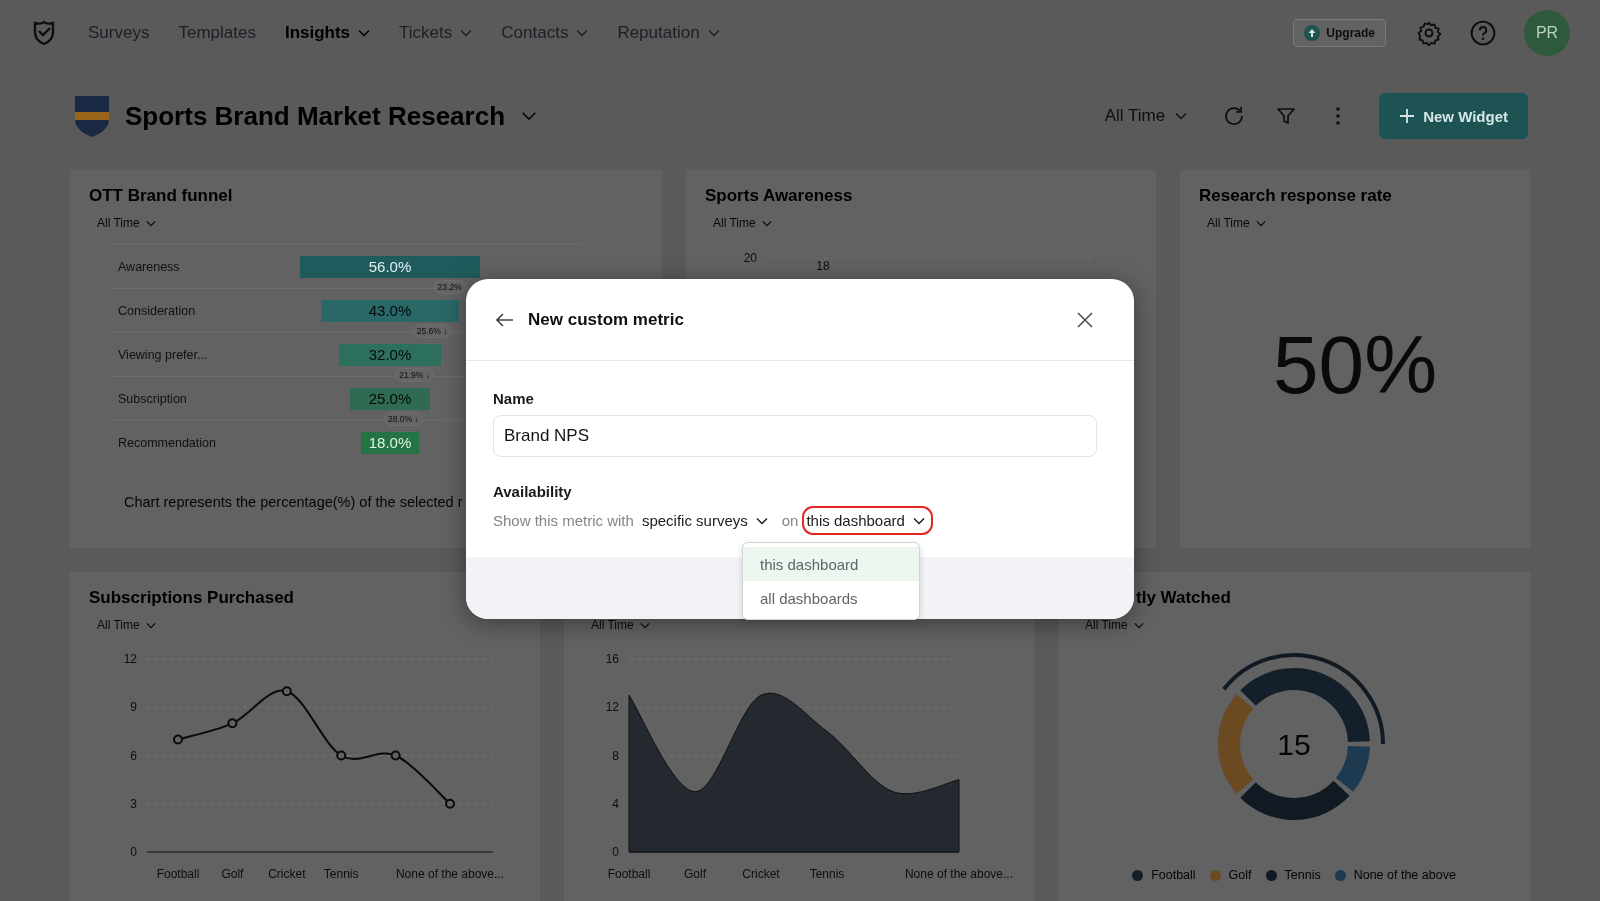 The image size is (1600, 901). I want to click on back-arrow-icon, so click(505, 319).